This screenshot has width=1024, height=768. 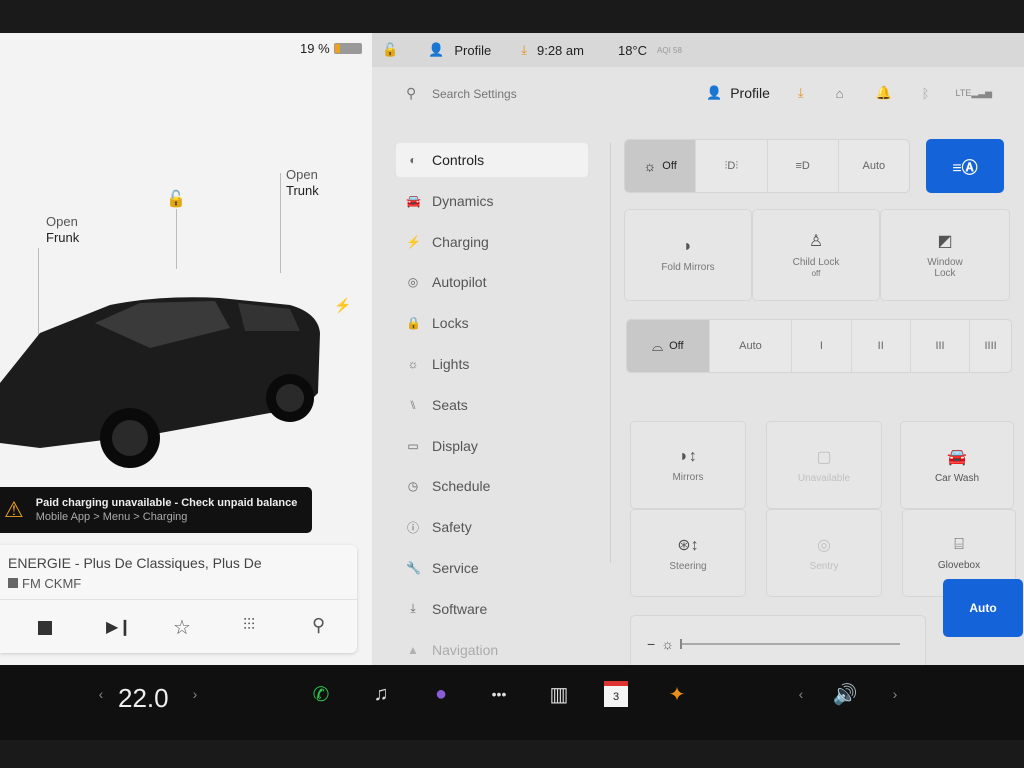 I want to click on brightness-slider, so click(x=790, y=644).